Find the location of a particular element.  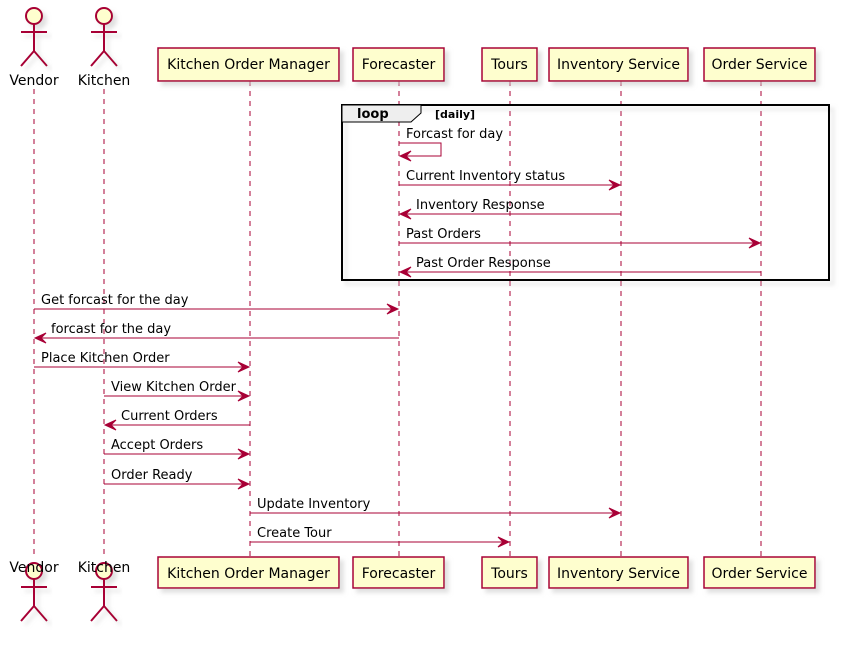

message-label: Past Orders is located at coordinates (443, 234).